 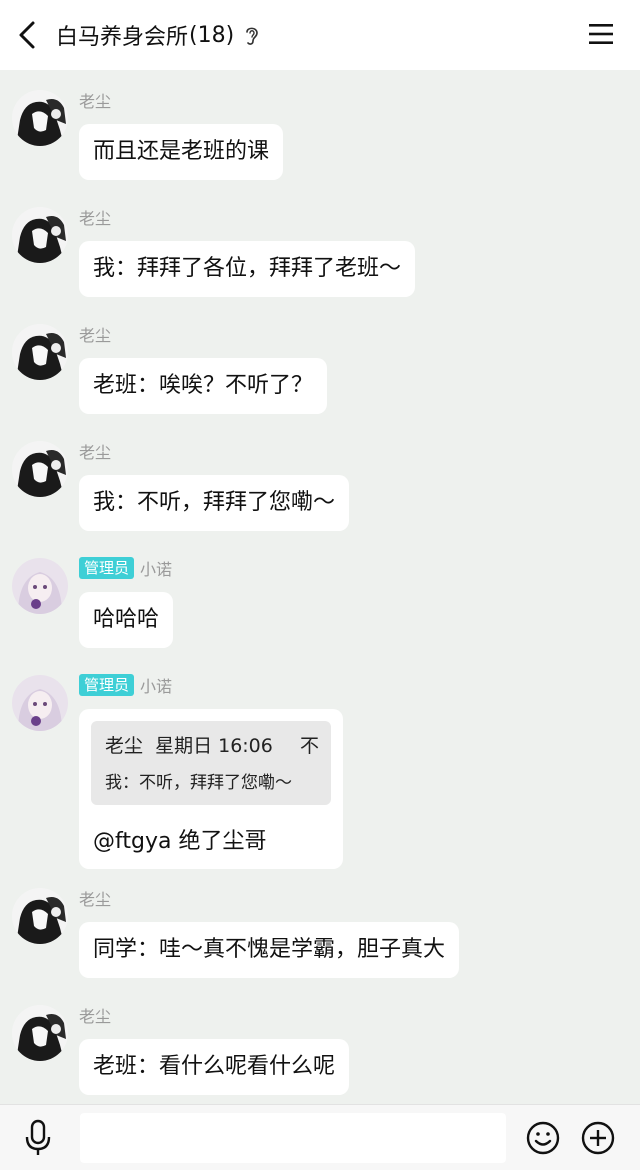 What do you see at coordinates (38, 1138) in the screenshot?
I see `microphone-icon` at bounding box center [38, 1138].